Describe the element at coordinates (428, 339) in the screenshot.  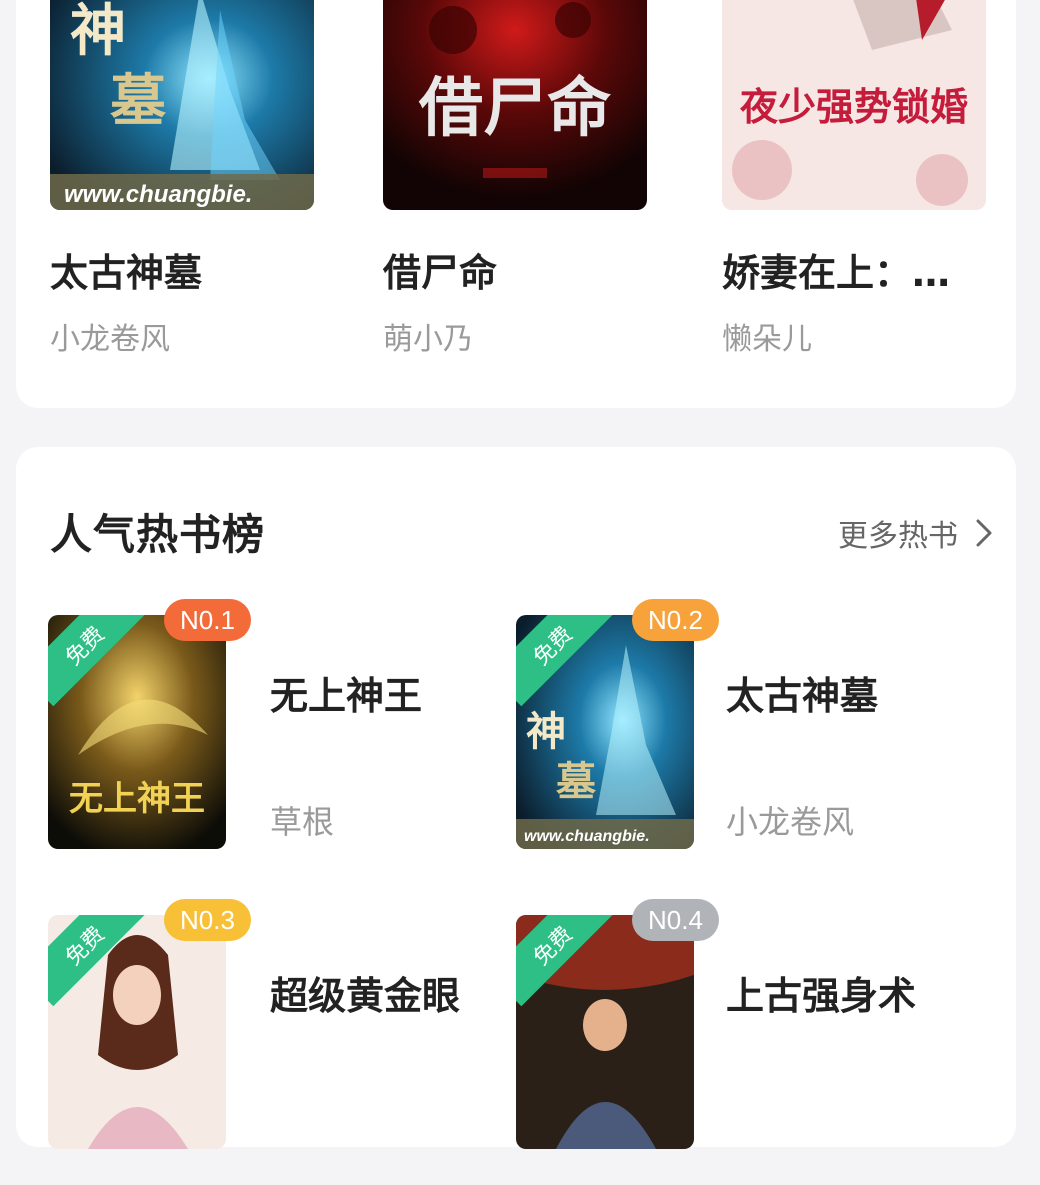
I see `book-author: 萌小乃` at that location.